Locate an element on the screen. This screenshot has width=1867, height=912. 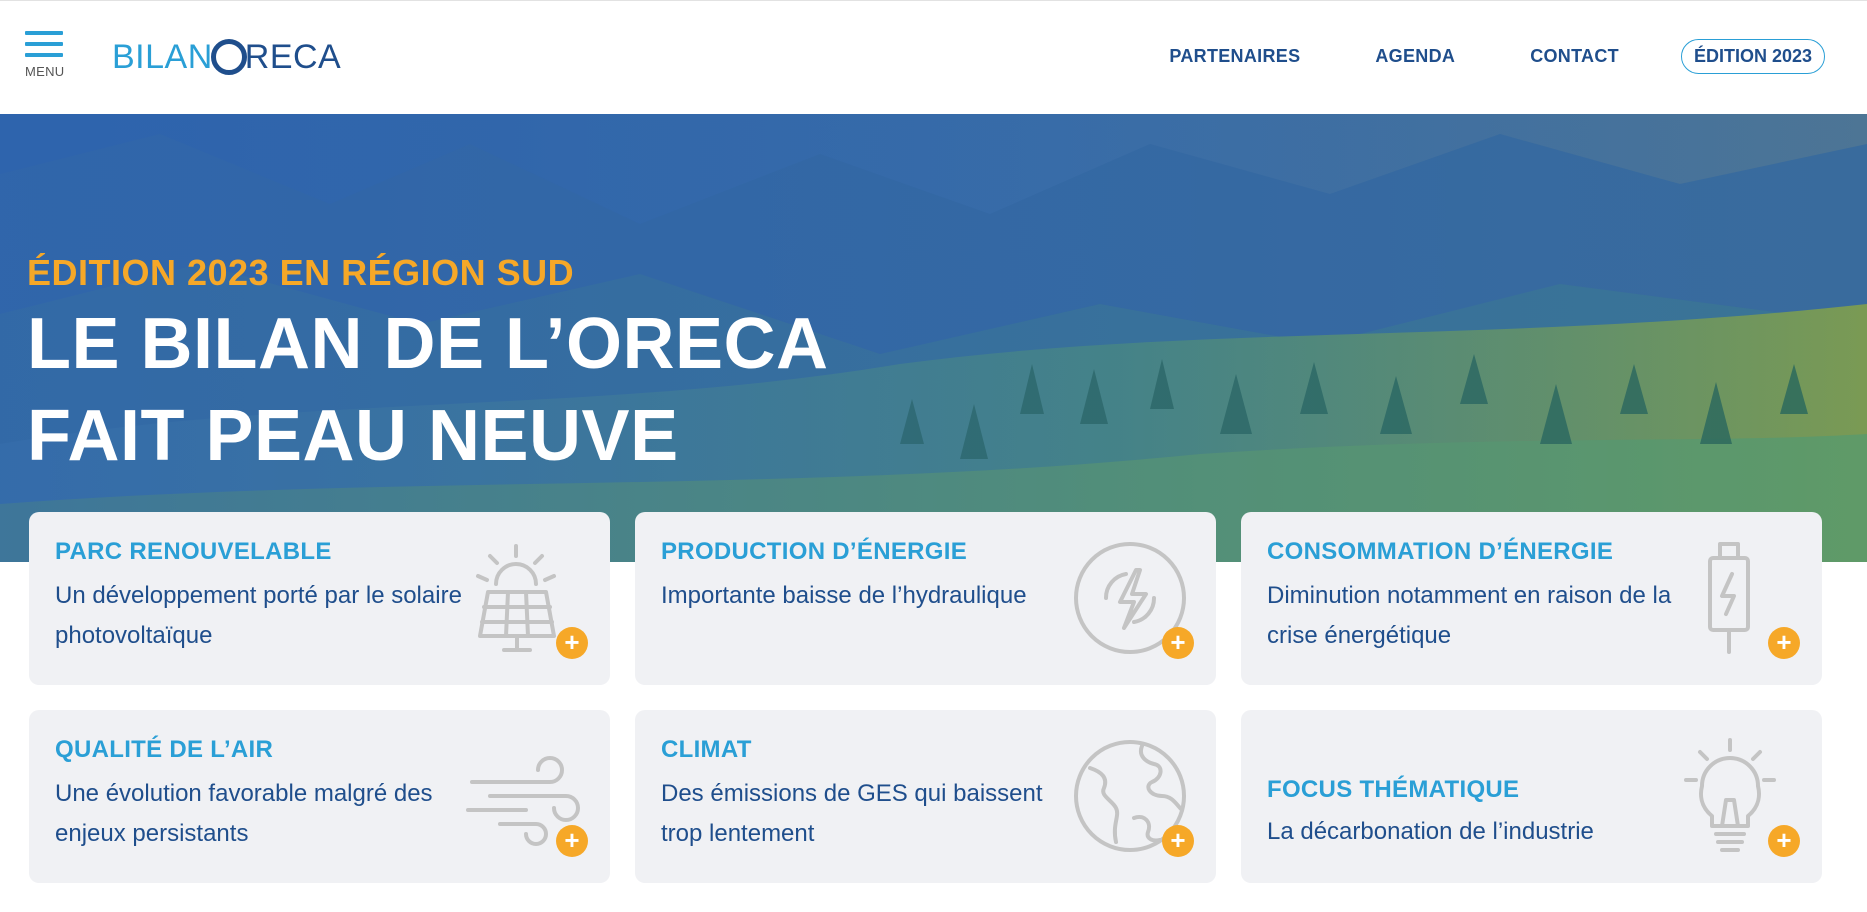
hero-title-line-2: FAIT PEAU NEUVE is located at coordinates (353, 436).